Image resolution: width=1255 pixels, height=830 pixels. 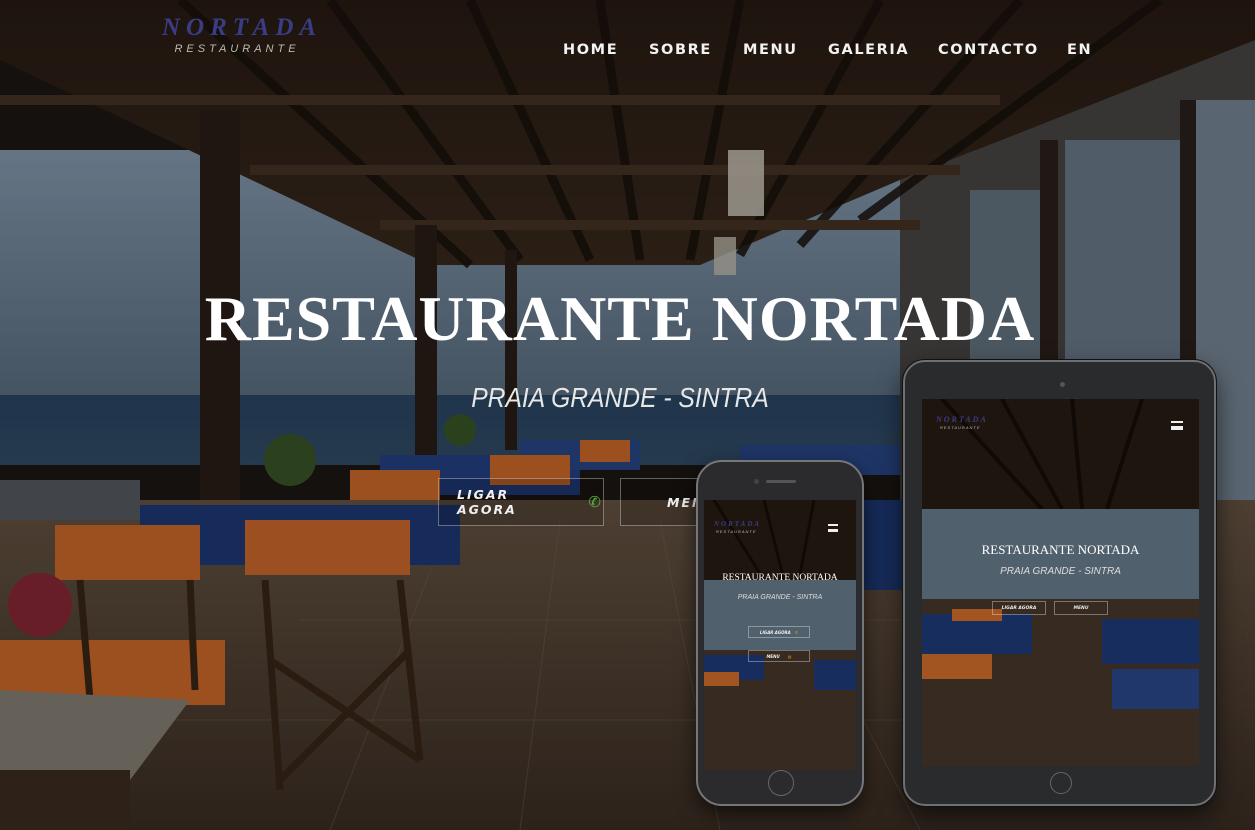 What do you see at coordinates (1061, 783) in the screenshot?
I see `tablet-home-button` at bounding box center [1061, 783].